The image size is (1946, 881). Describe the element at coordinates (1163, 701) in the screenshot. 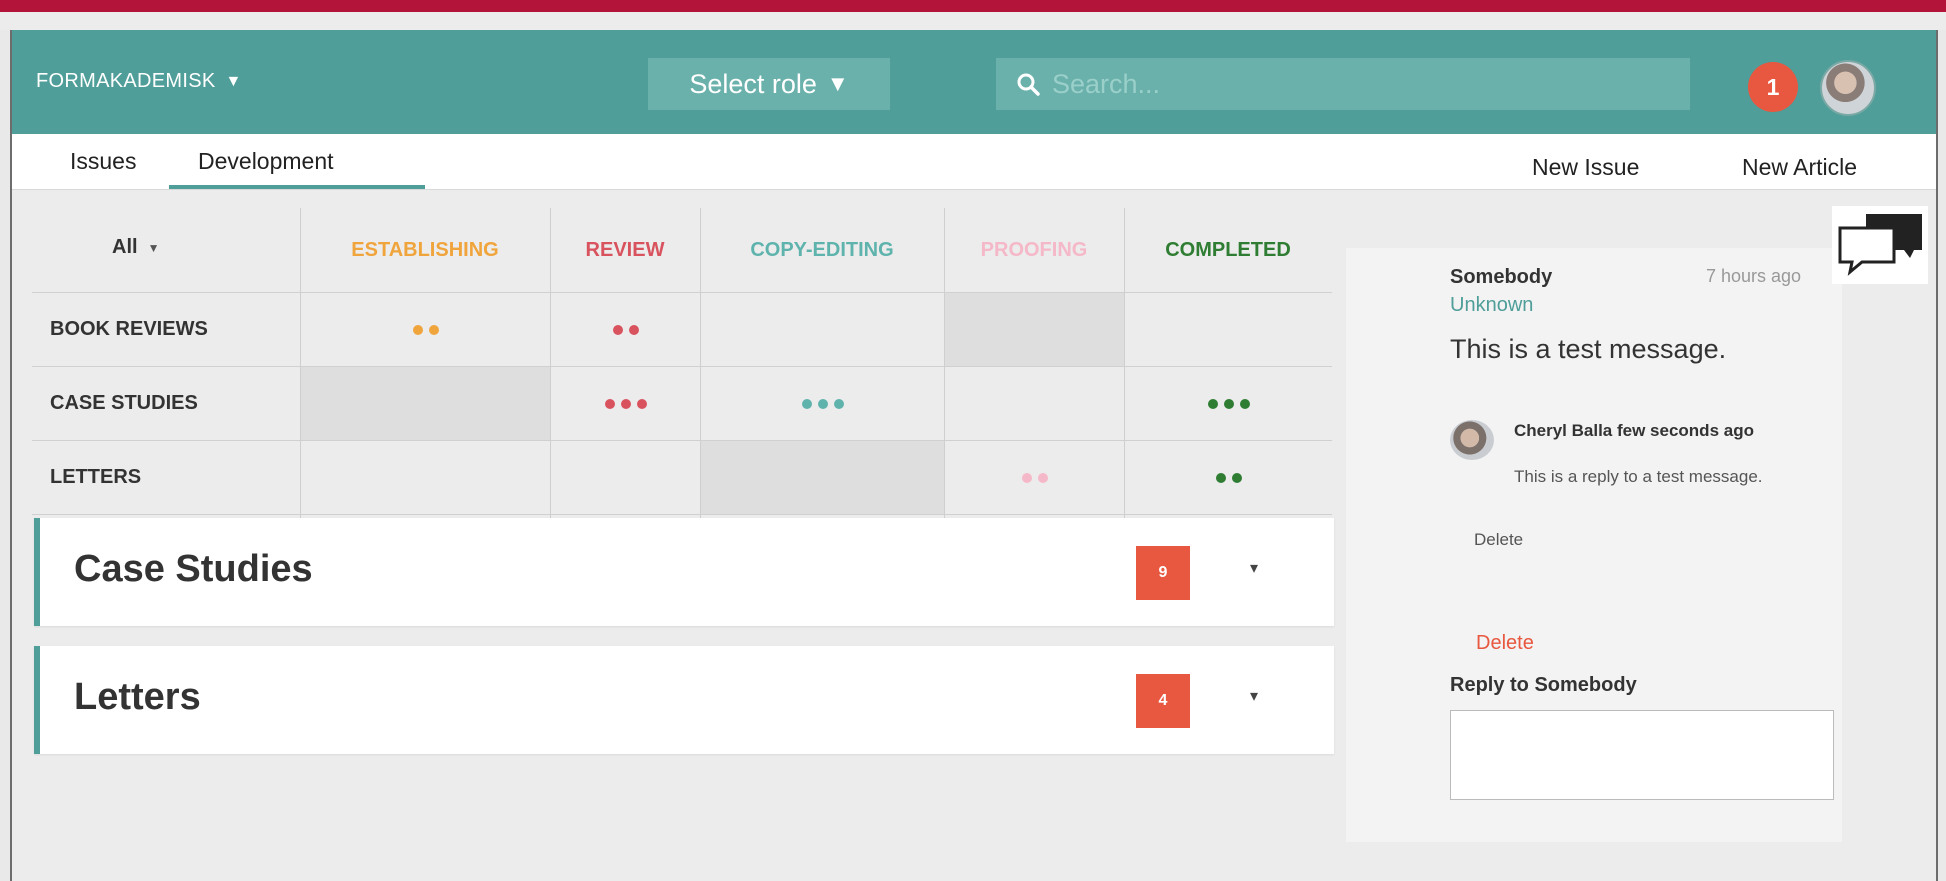

I see `section-count-badge: 4` at that location.